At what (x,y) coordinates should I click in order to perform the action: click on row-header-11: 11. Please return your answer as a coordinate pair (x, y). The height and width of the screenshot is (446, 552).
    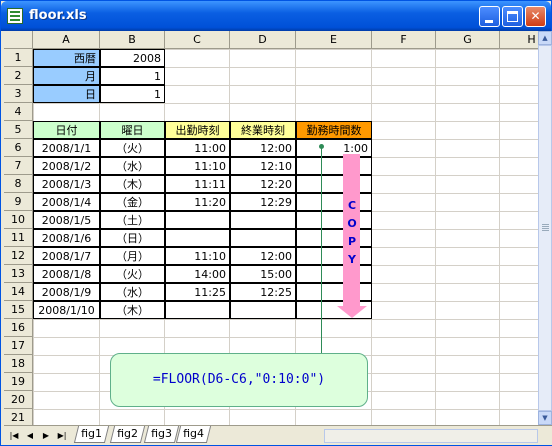
    Looking at the image, I should click on (18, 238).